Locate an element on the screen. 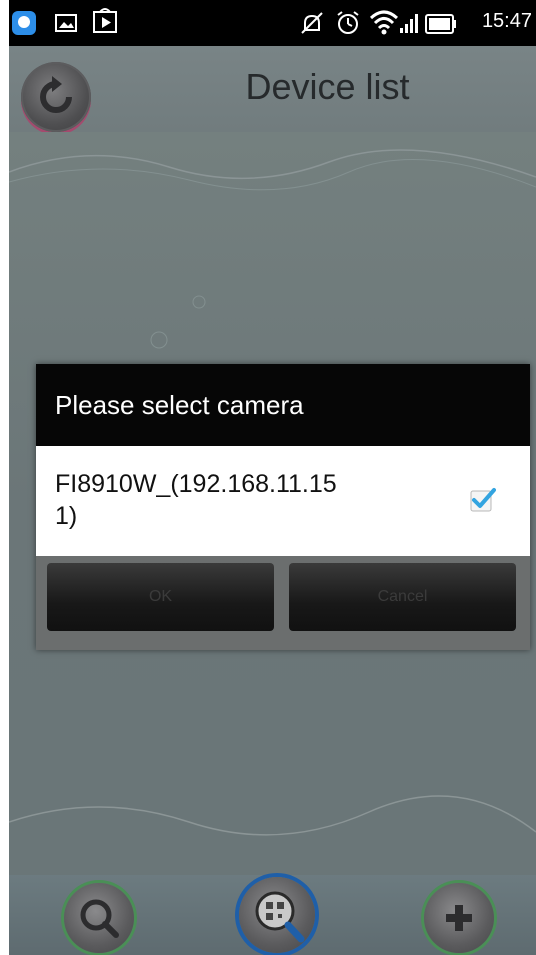  bottom-toolbar is located at coordinates (272, 915).